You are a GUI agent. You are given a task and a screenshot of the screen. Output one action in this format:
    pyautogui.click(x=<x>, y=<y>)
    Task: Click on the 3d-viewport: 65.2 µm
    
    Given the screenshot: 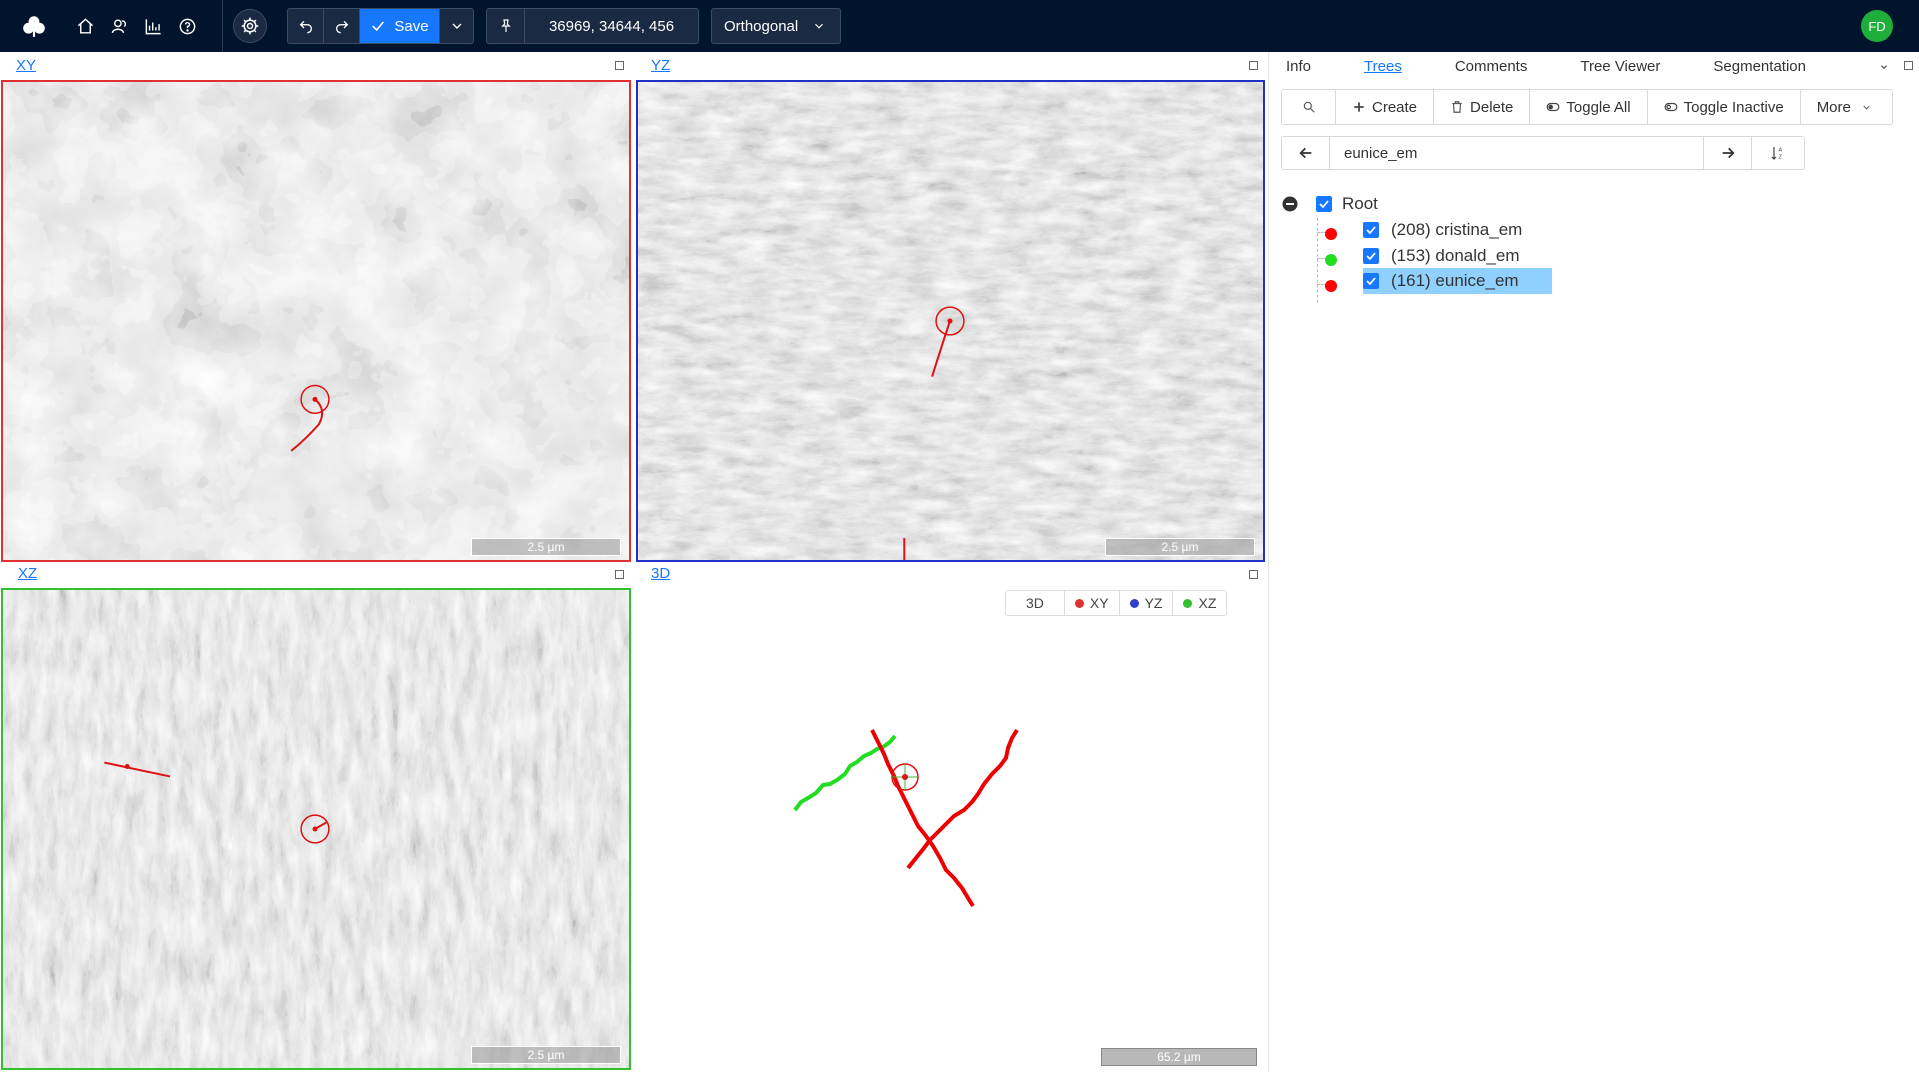 What is the action you would take?
    pyautogui.click(x=950, y=829)
    